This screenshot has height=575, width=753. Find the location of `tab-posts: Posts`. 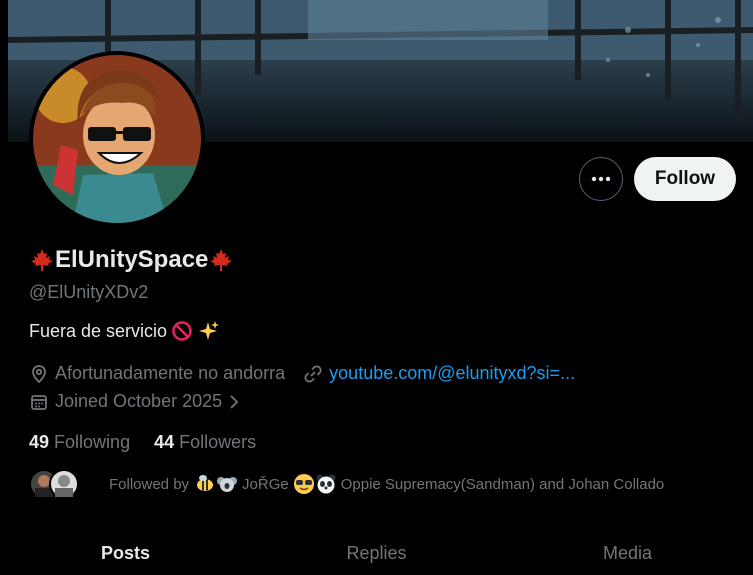

tab-posts: Posts is located at coordinates (125, 552).